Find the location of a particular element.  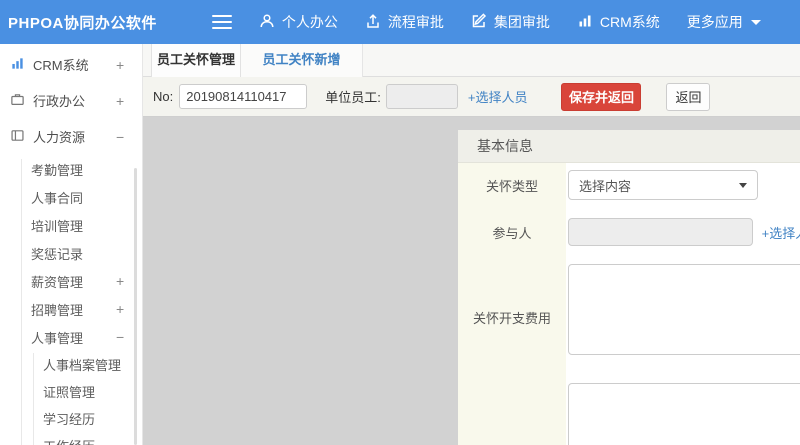

sidebar-item-admin-office: 行政办公 + is located at coordinates (71, 100).